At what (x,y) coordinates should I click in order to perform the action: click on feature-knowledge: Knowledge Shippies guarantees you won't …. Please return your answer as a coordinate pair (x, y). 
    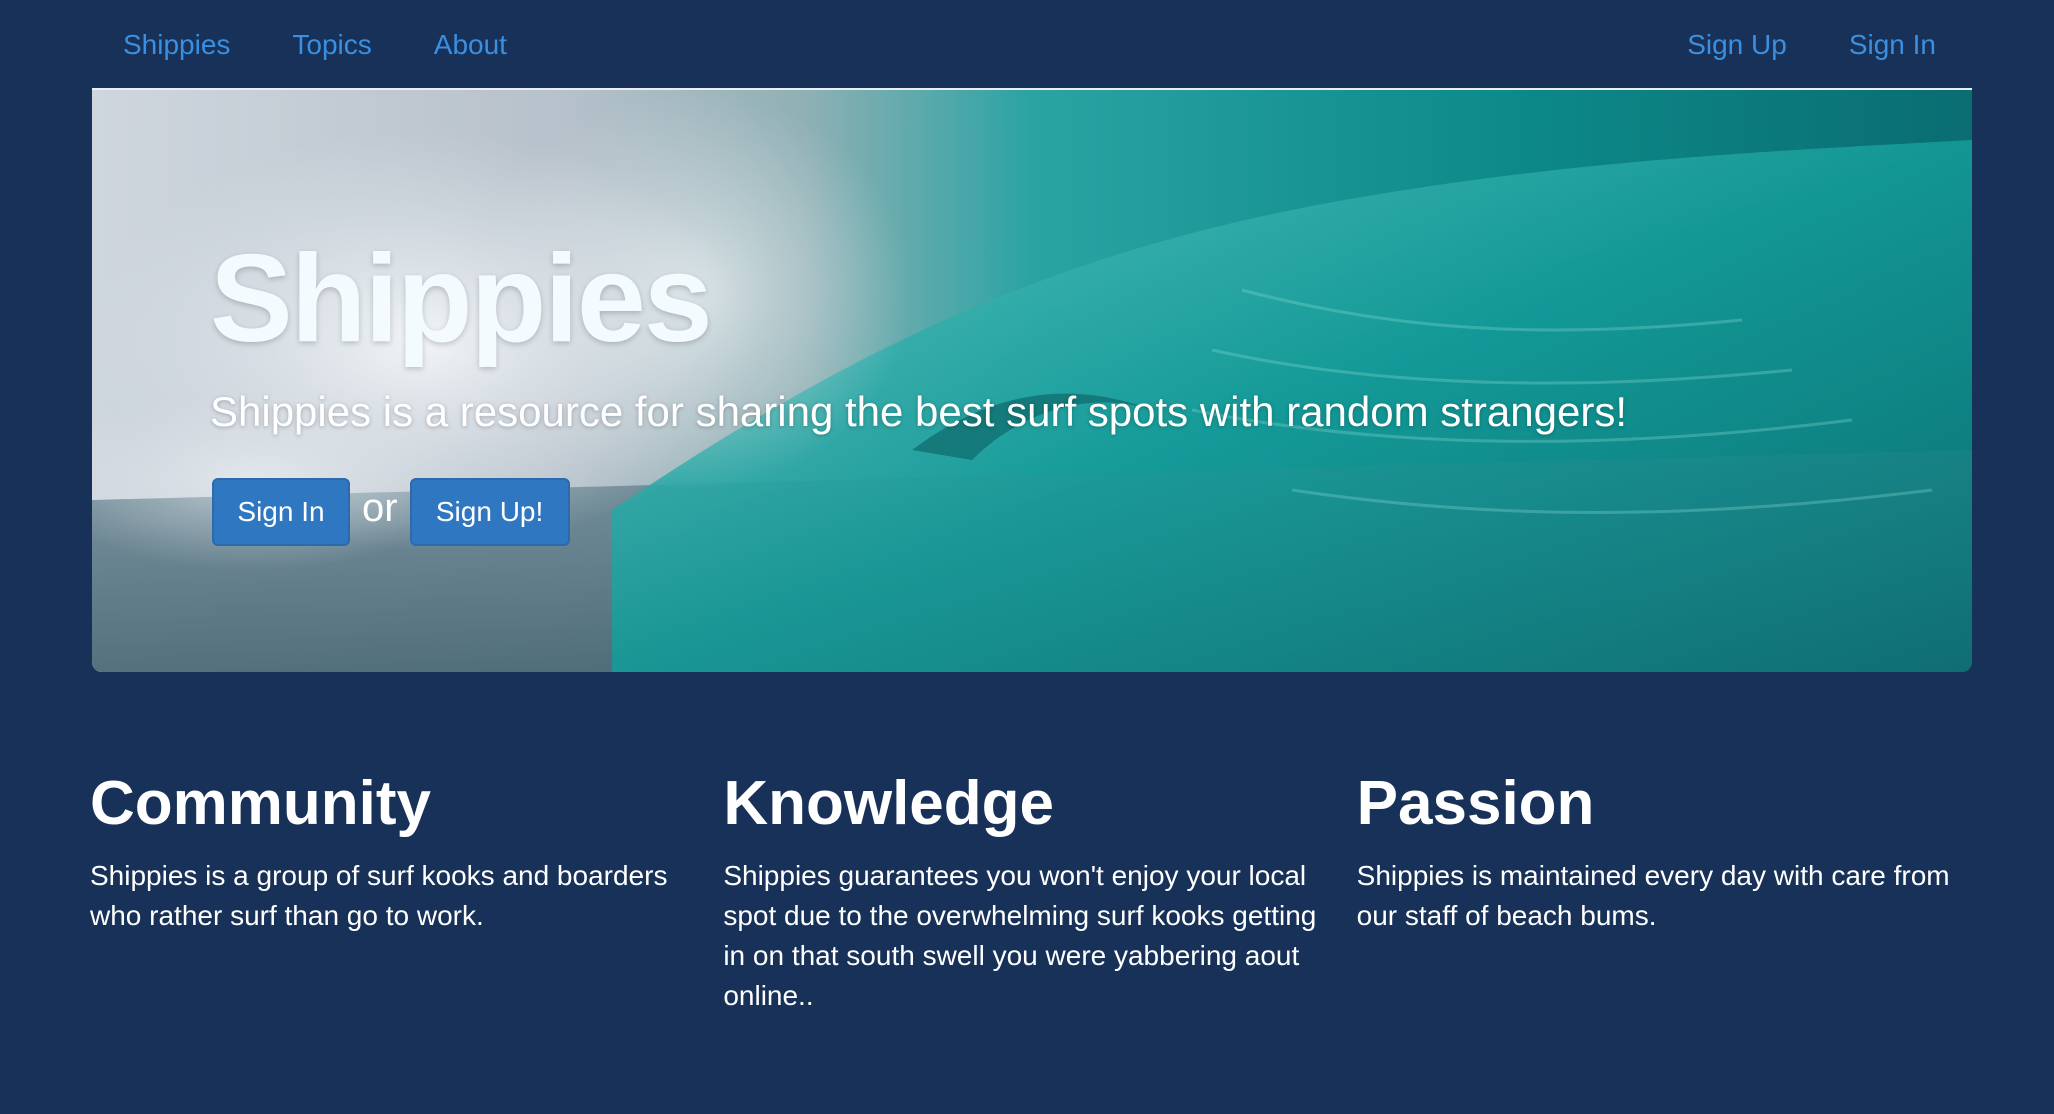
    Looking at the image, I should click on (1039, 892).